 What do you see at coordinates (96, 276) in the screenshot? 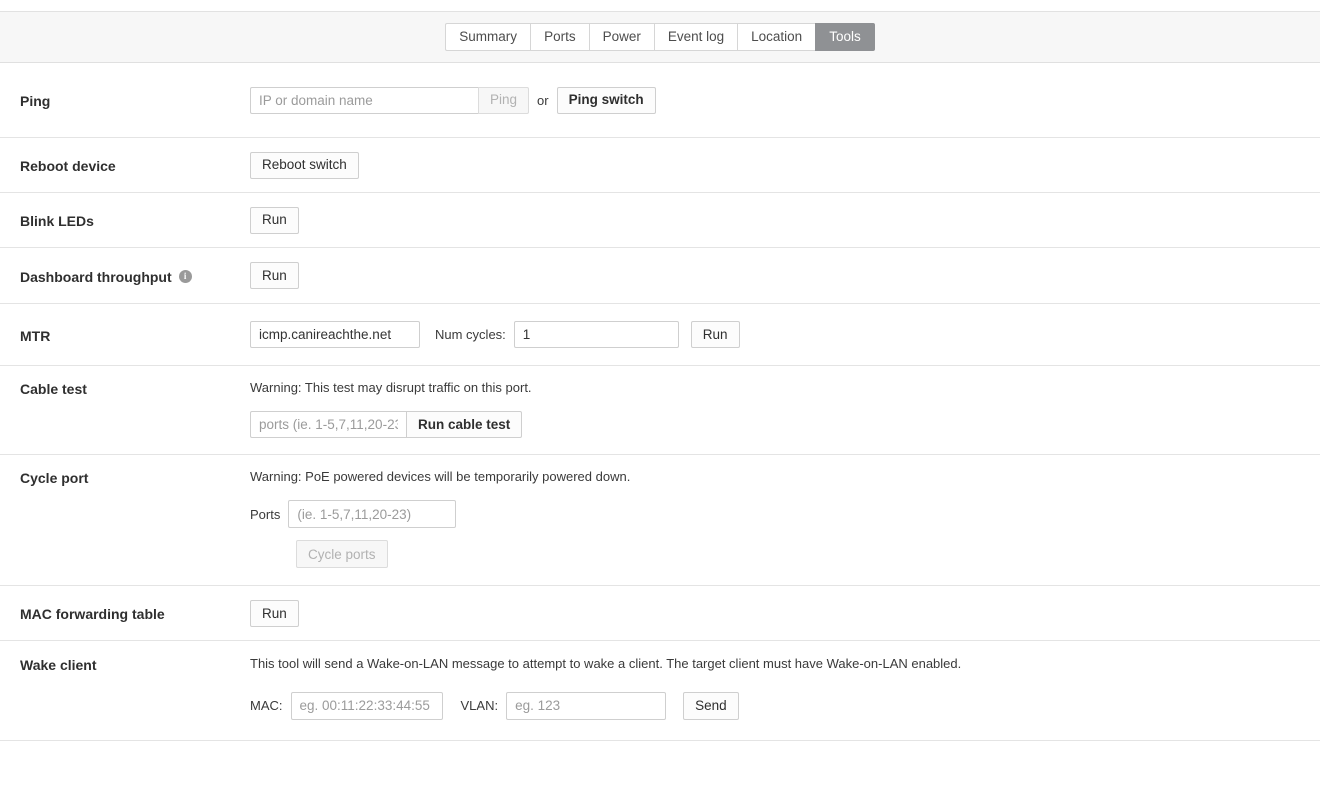
I see `dashboard-throughput-label-text: Dashboard throughput` at bounding box center [96, 276].